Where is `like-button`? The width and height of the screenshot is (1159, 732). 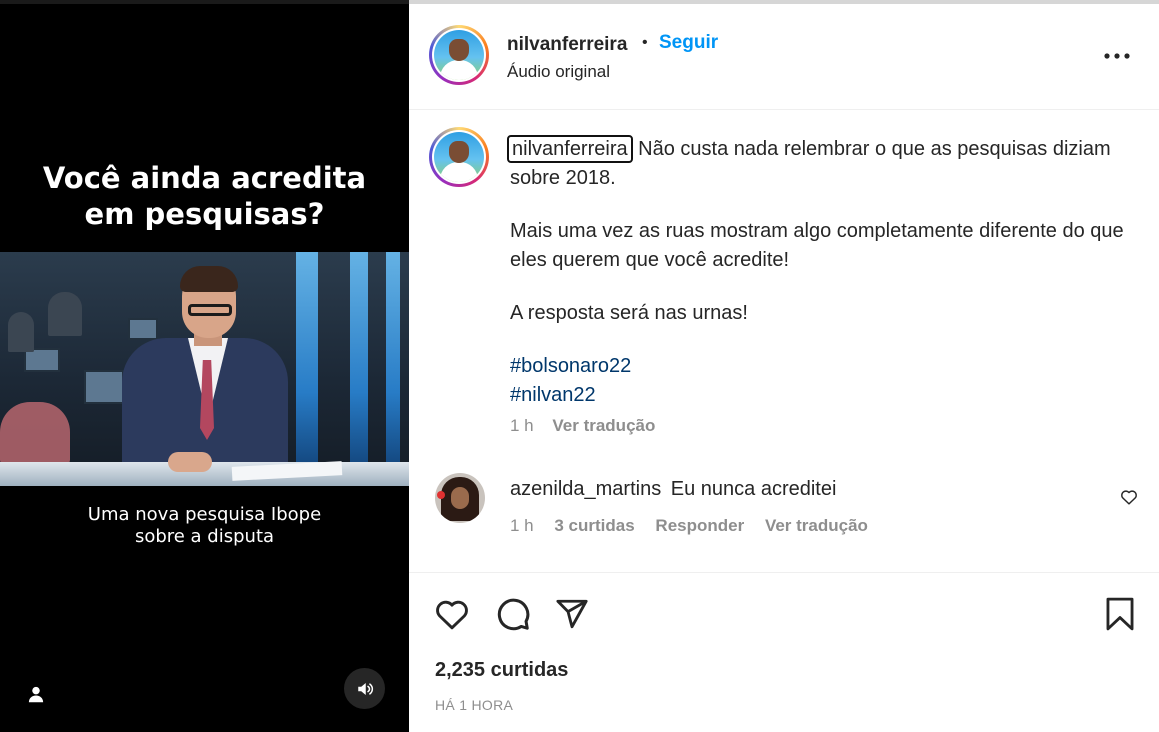 like-button is located at coordinates (452, 614).